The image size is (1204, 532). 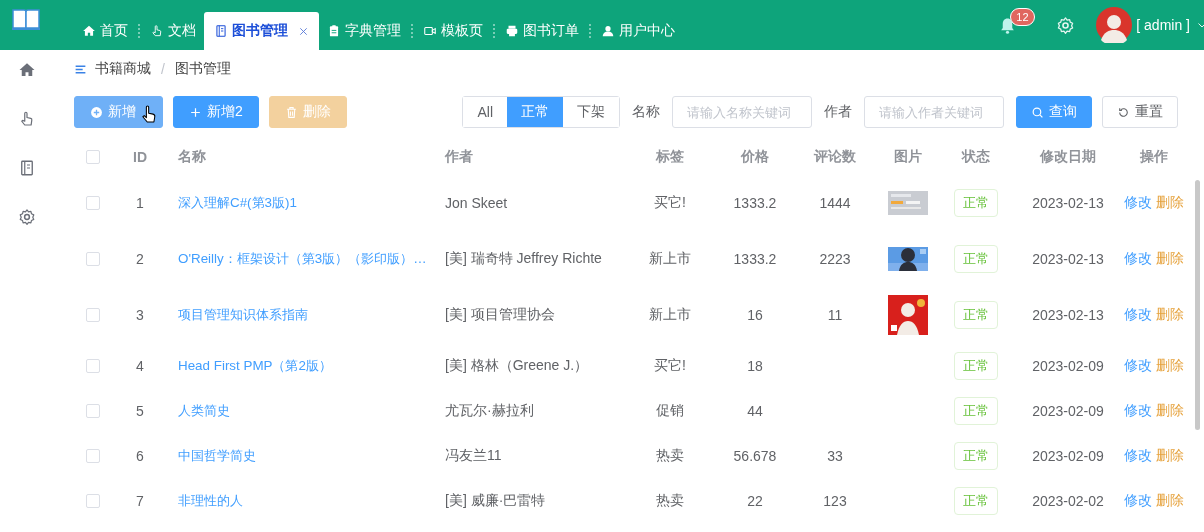 What do you see at coordinates (453, 31) in the screenshot?
I see `tab: 模板页` at bounding box center [453, 31].